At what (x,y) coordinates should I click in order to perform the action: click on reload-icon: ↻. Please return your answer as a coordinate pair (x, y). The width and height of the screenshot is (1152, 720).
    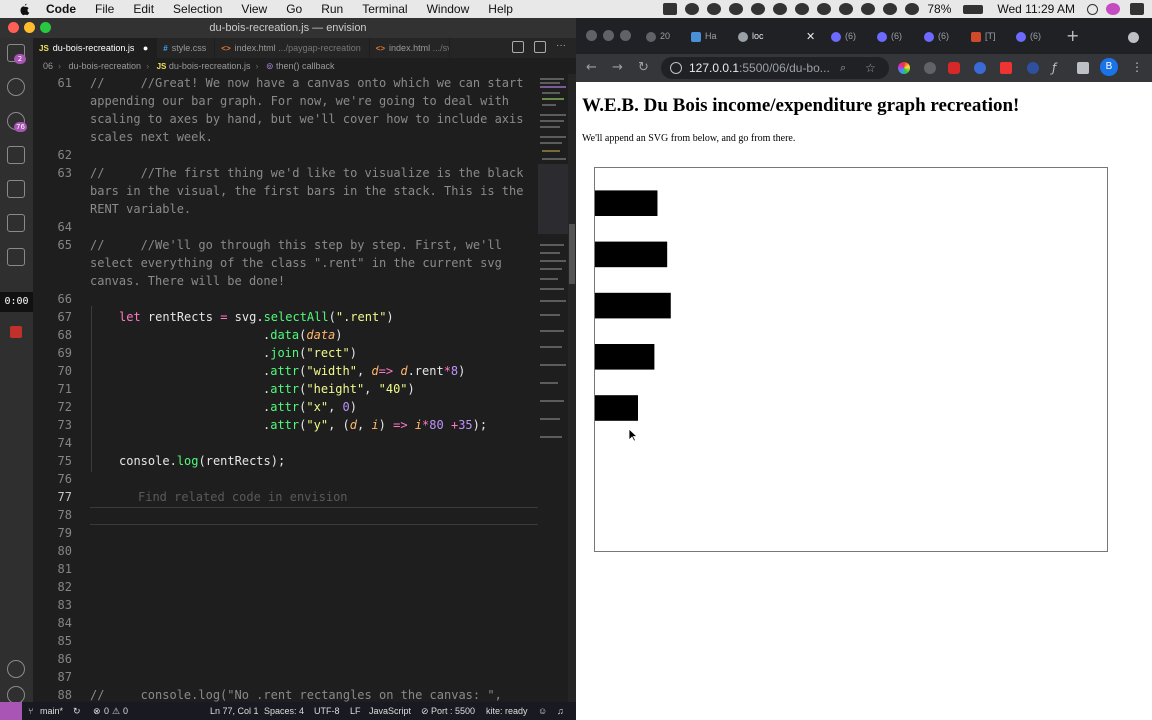
    Looking at the image, I should click on (643, 68).